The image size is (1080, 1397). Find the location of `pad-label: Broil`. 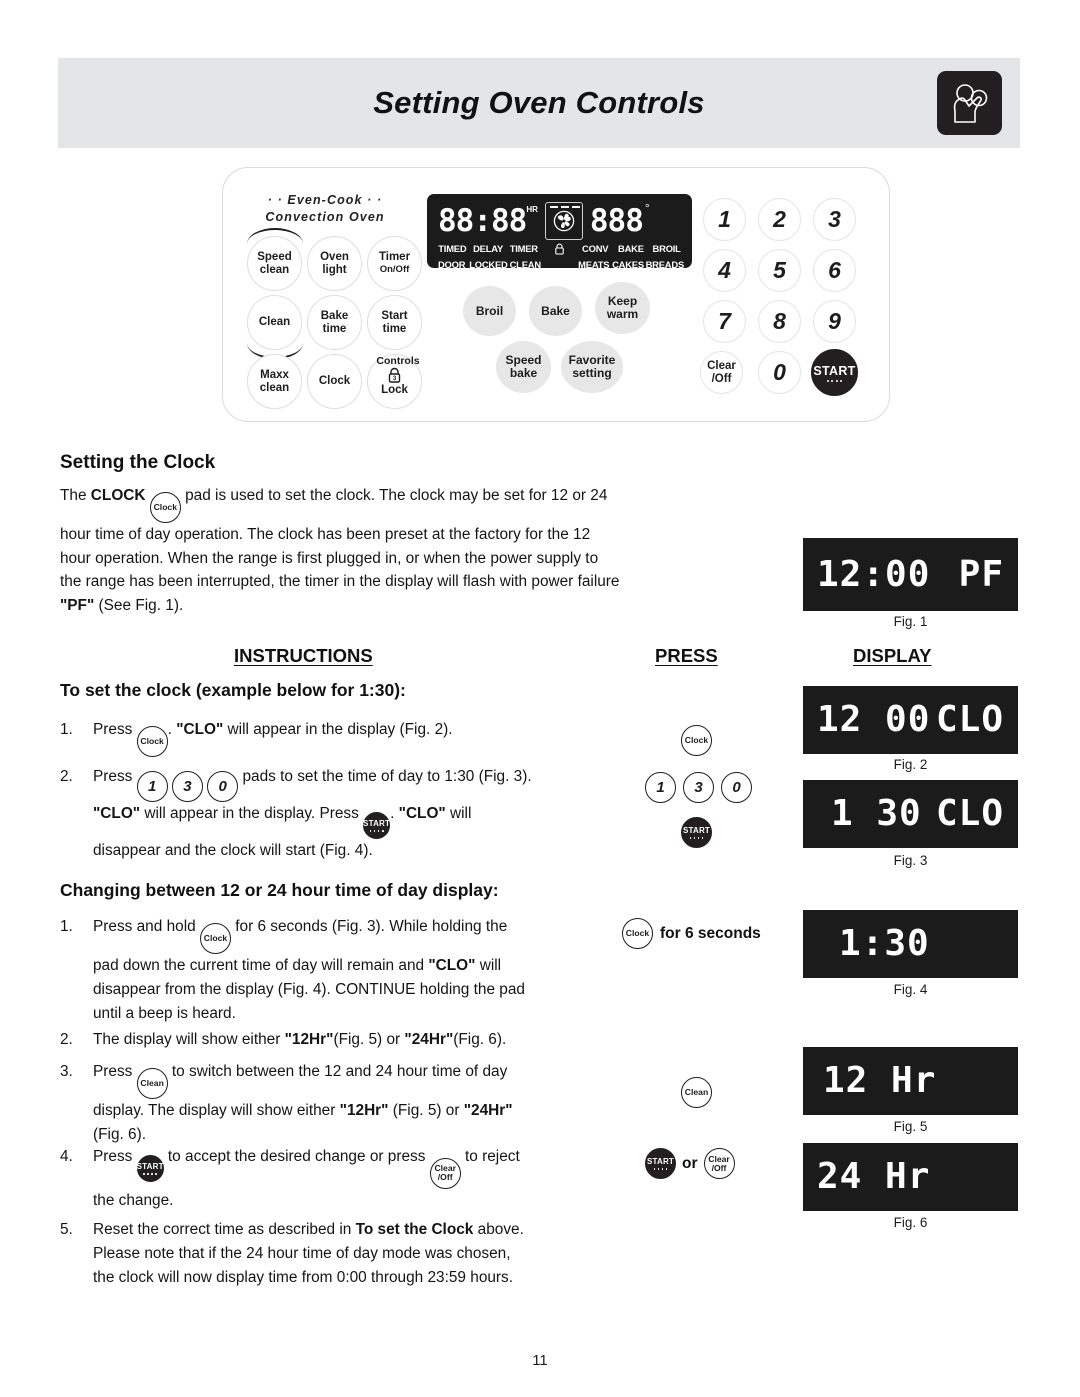

pad-label: Broil is located at coordinates (489, 310).